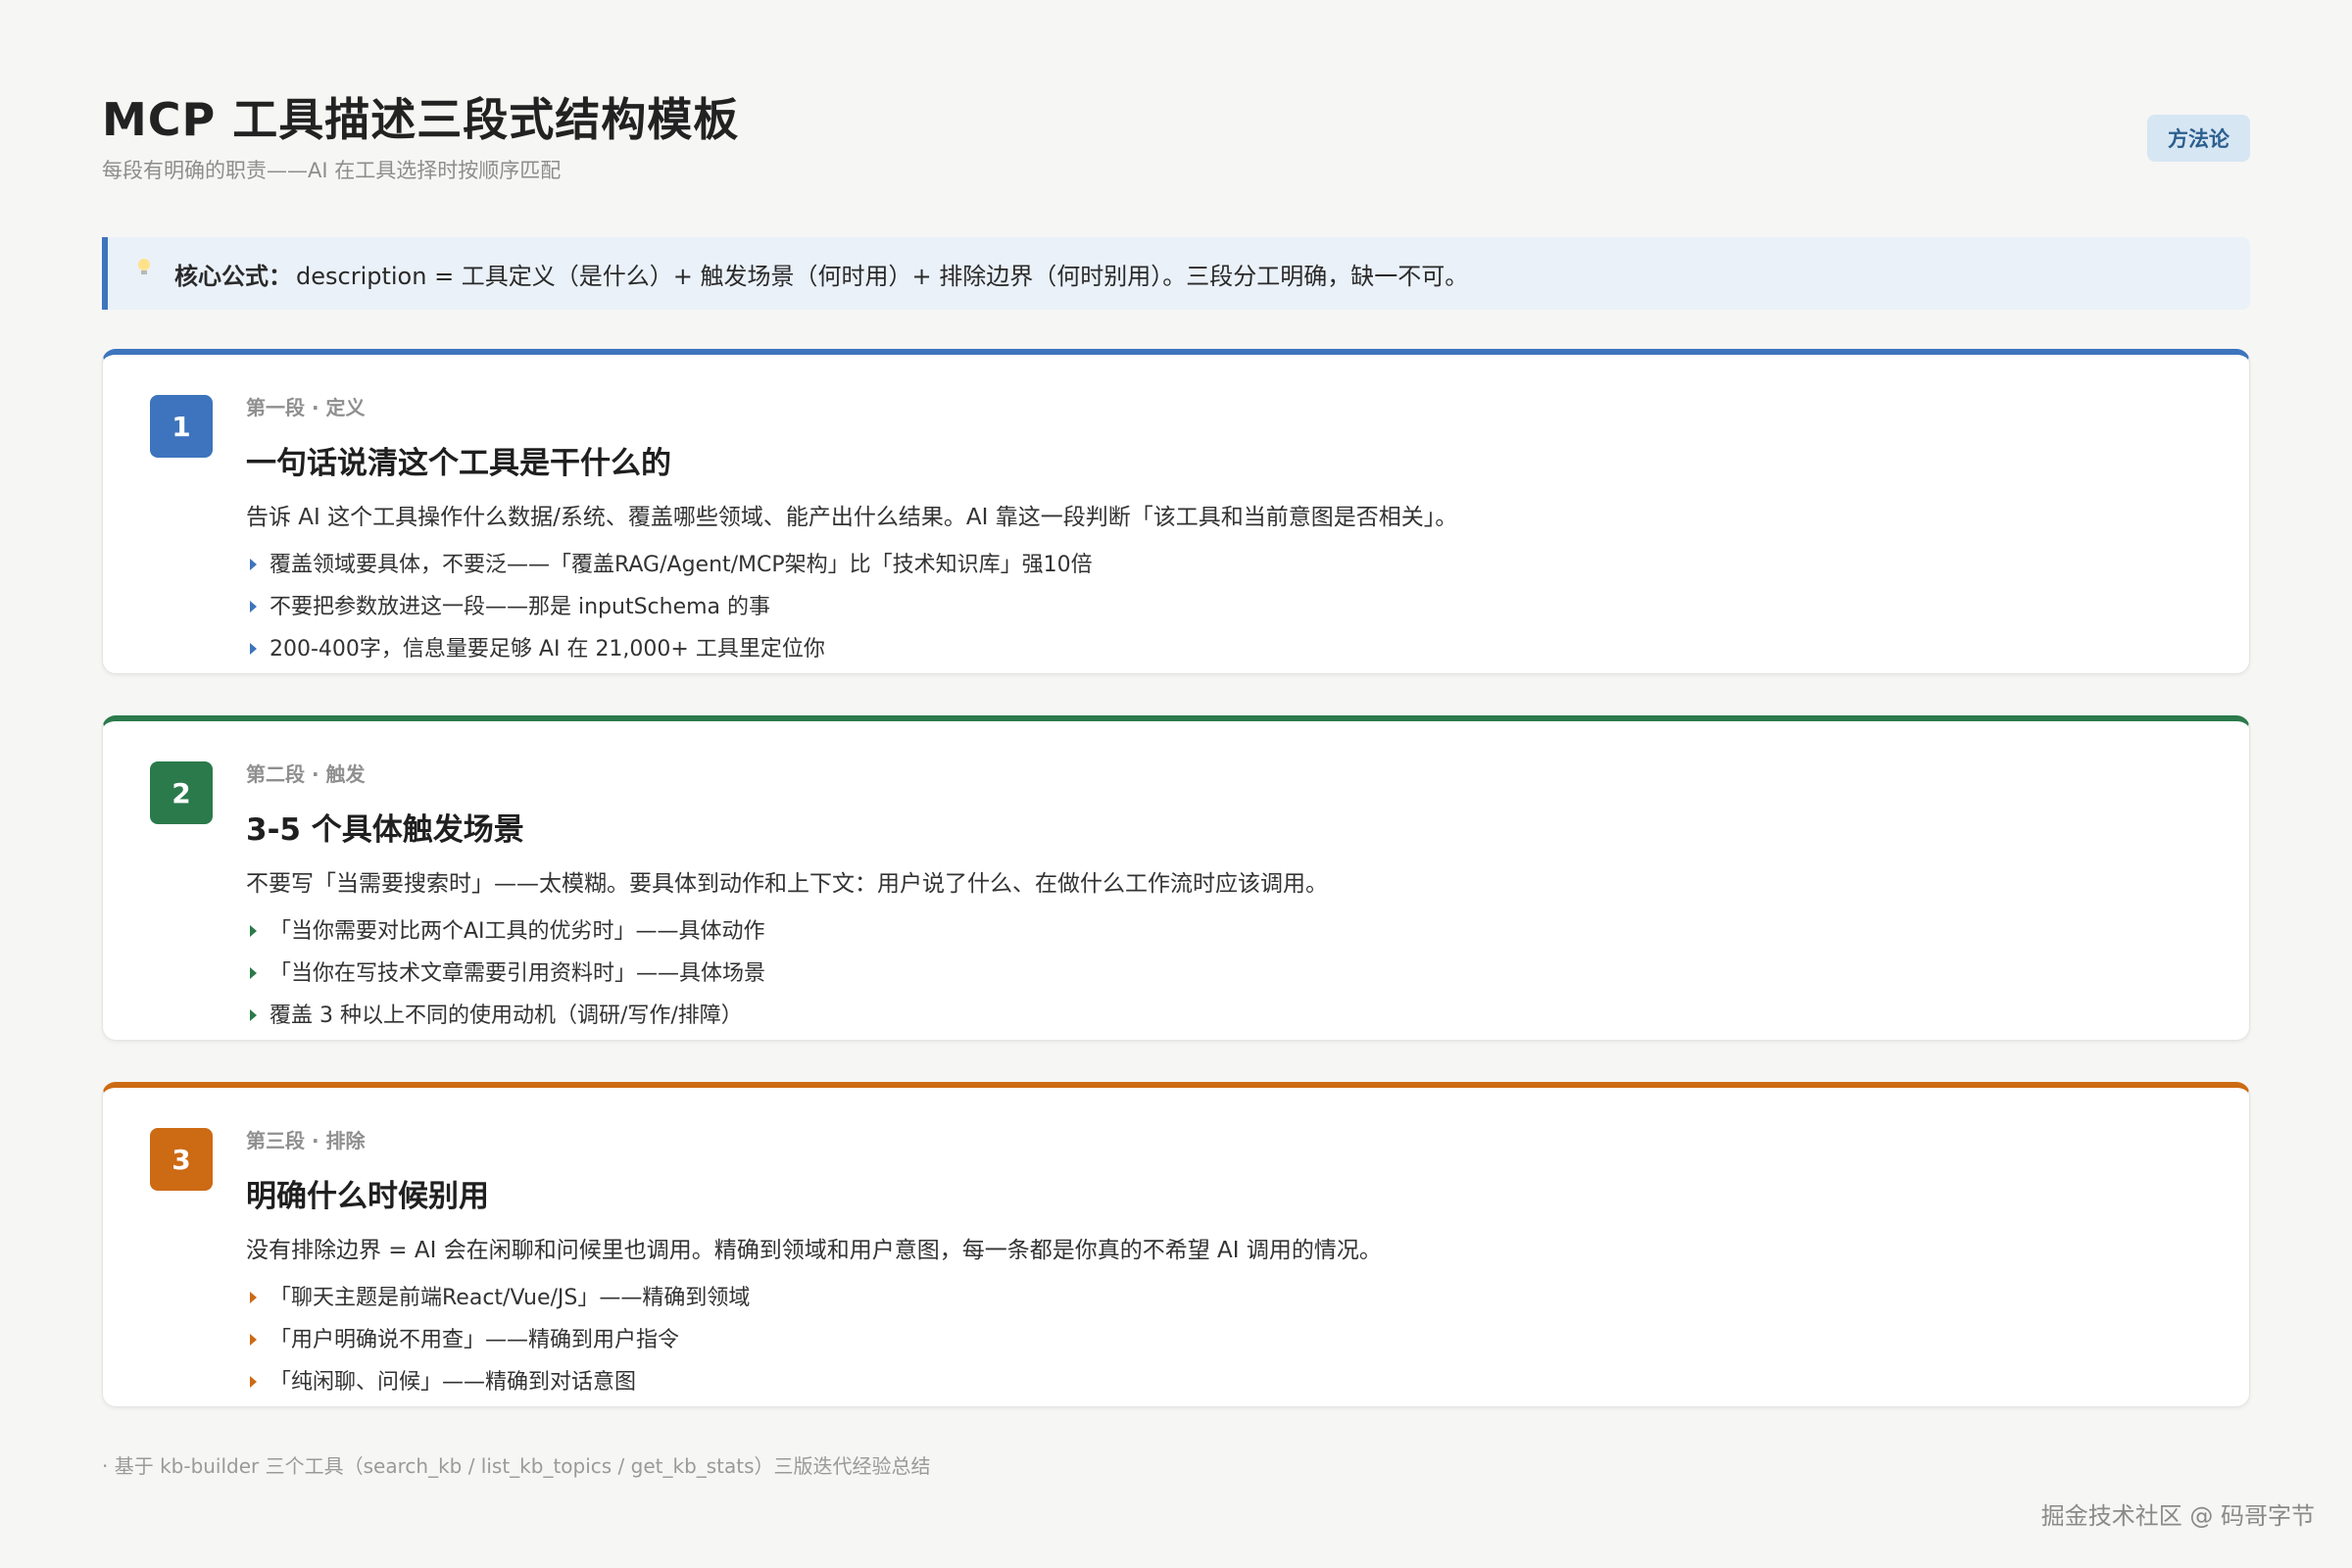 The image size is (2352, 1568). Describe the element at coordinates (144, 267) in the screenshot. I see `lightbulb-icon` at that location.